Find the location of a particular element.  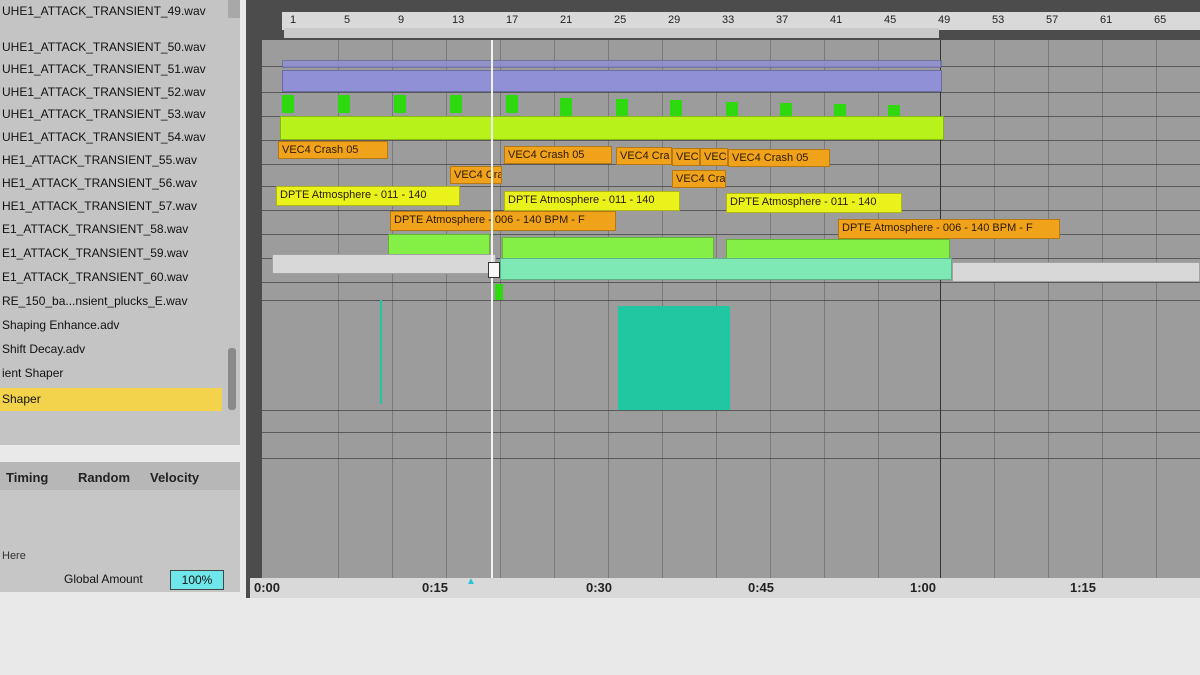

time-label: 0:45 is located at coordinates (761, 587).